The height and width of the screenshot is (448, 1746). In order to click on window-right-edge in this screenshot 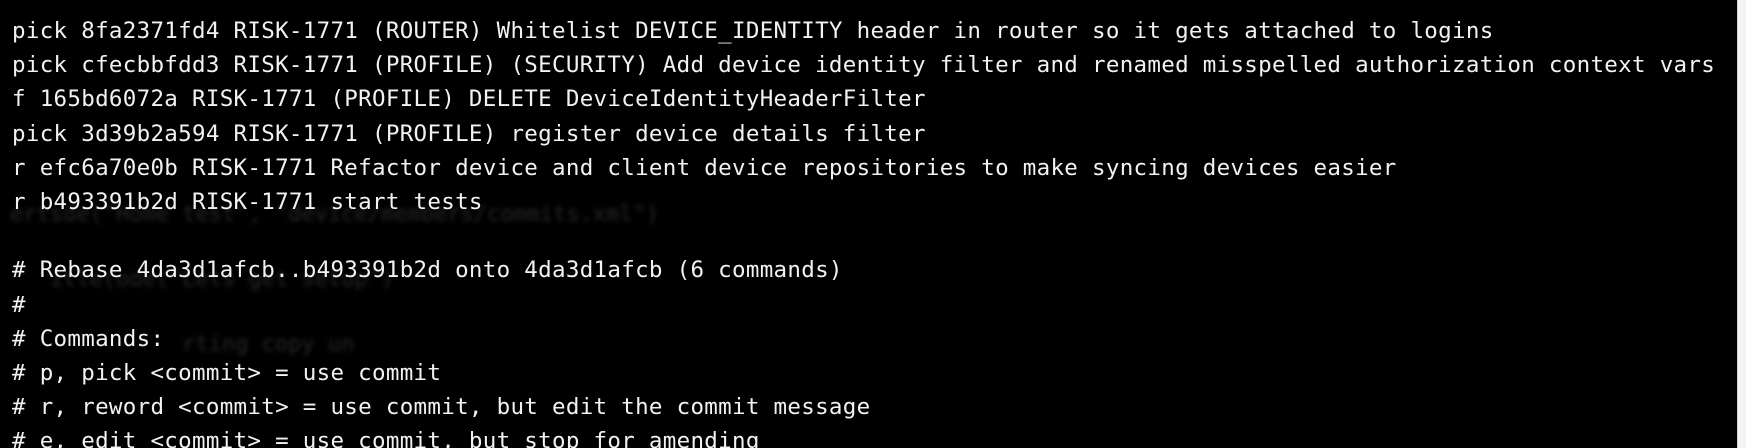, I will do `click(1741, 224)`.